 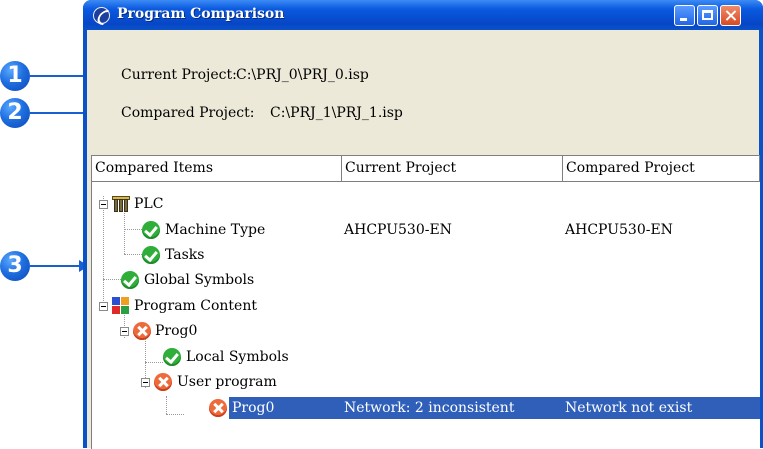 I want to click on current-project-label: Current Project:, so click(x=179, y=75).